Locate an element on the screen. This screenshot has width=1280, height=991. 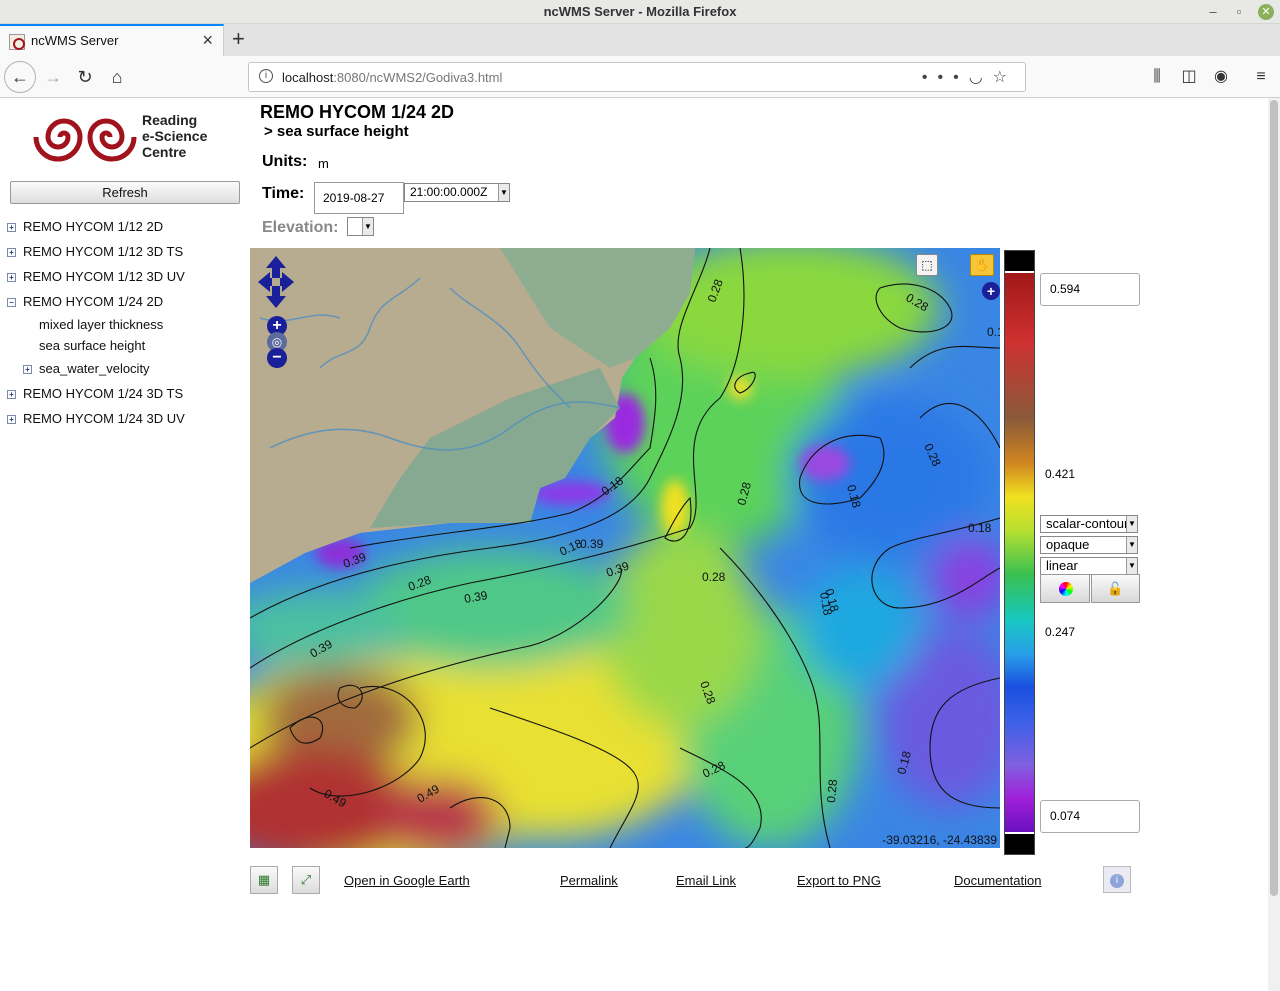
lock-icon: 🔓 is located at coordinates (1115, 588).